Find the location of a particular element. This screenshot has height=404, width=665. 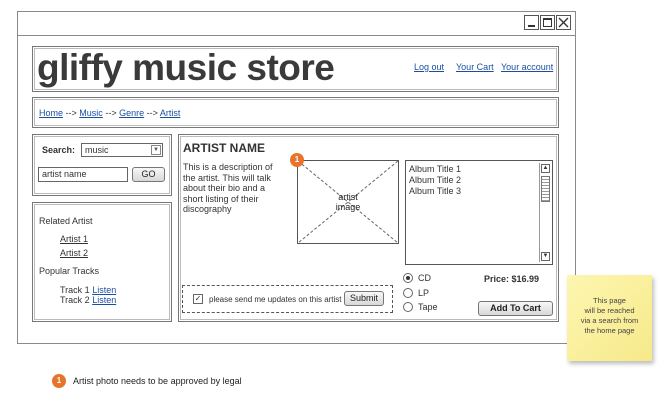

description-line: about their bio and a is located at coordinates (224, 188).